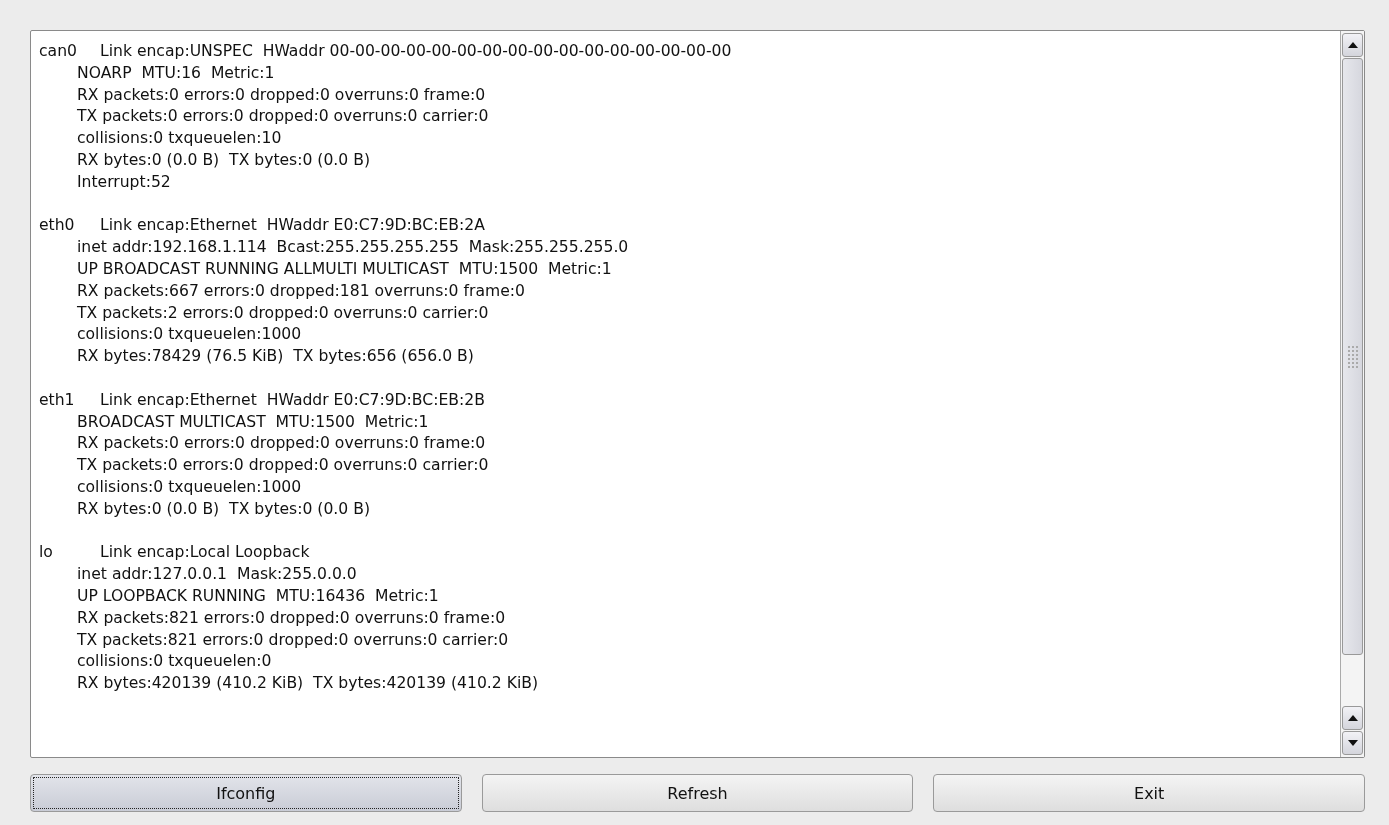 This screenshot has width=1389, height=825. I want to click on scroll-down-button, so click(1352, 743).